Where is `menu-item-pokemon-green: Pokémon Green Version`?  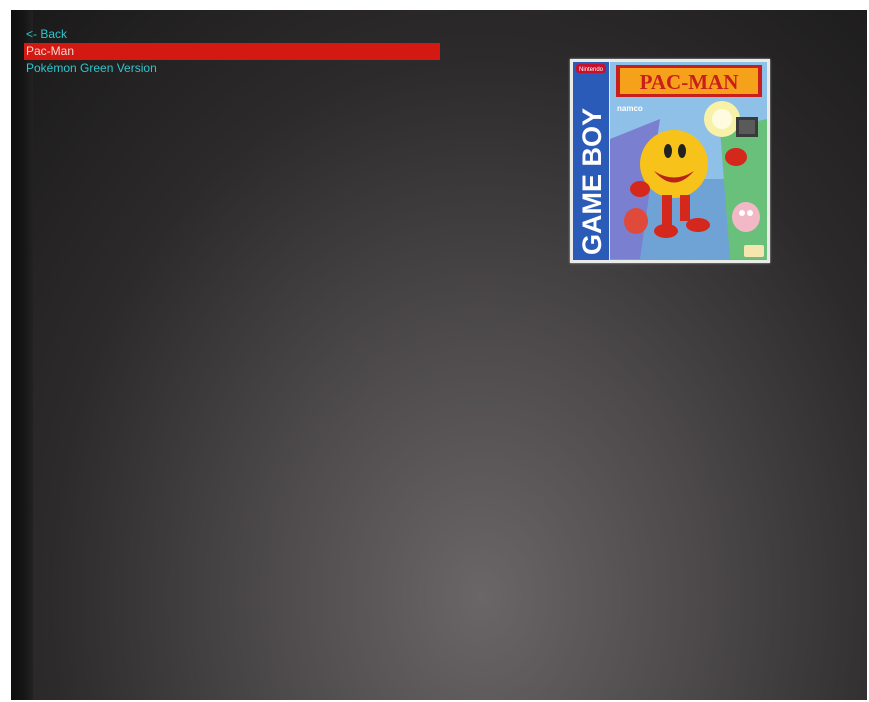 menu-item-pokemon-green: Pokémon Green Version is located at coordinates (232, 68).